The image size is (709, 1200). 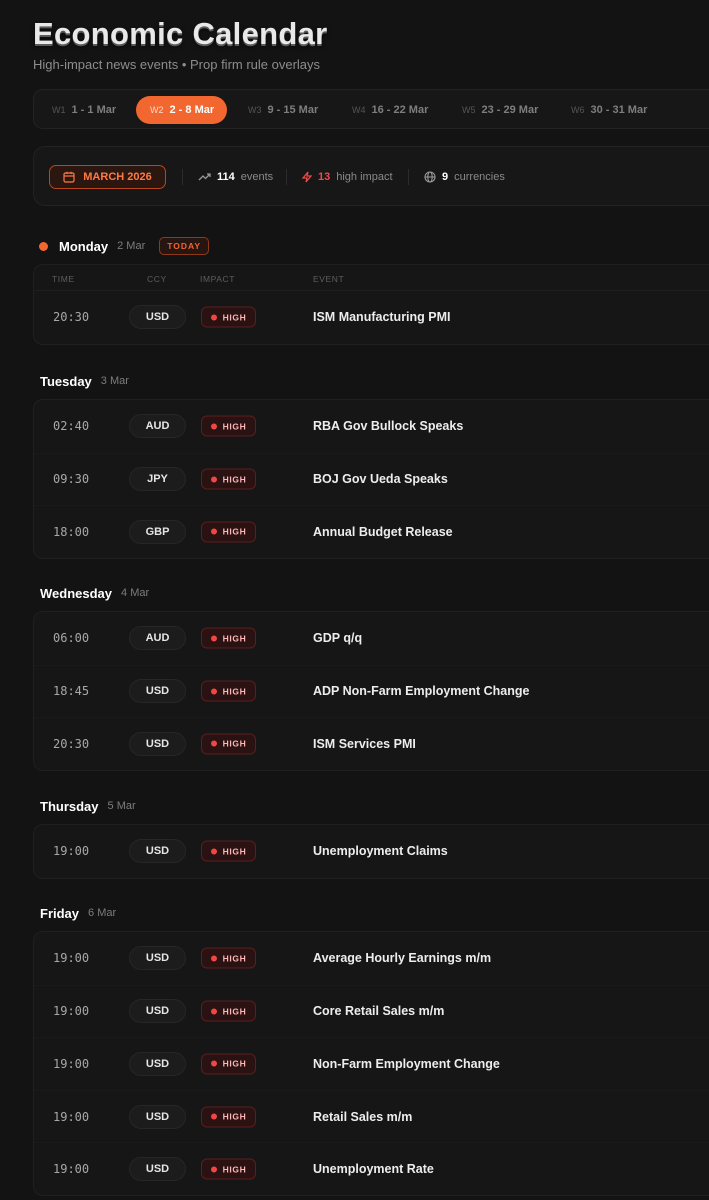 I want to click on event-row: 20:30 USD HIGH ISM Manufacturing PMI, so click(x=371, y=317).